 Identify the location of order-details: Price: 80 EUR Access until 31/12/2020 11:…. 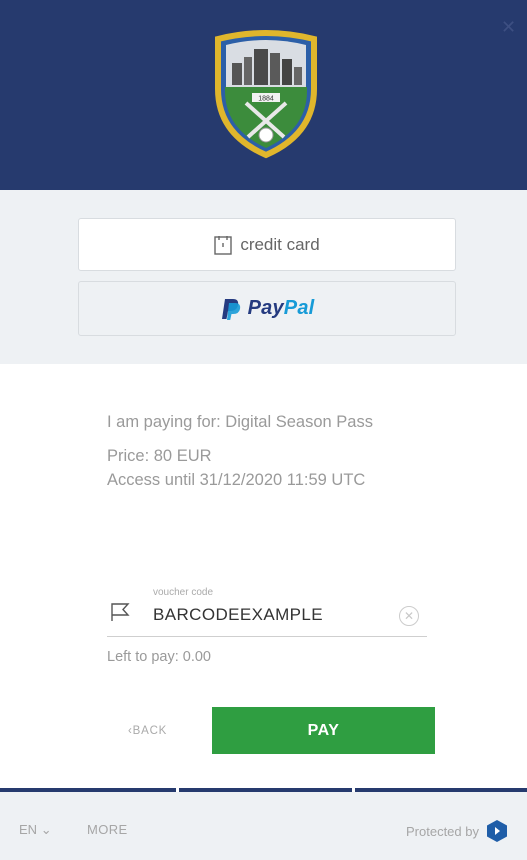
(257, 468).